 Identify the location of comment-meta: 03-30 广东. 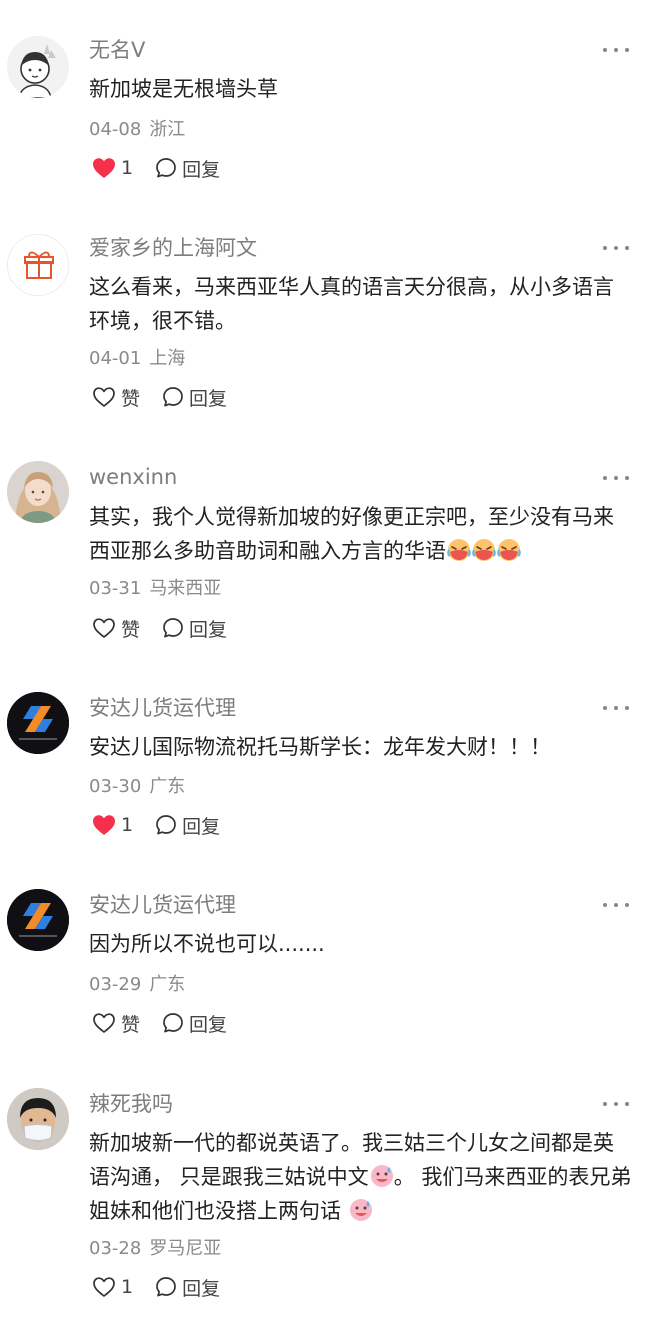
(141, 787).